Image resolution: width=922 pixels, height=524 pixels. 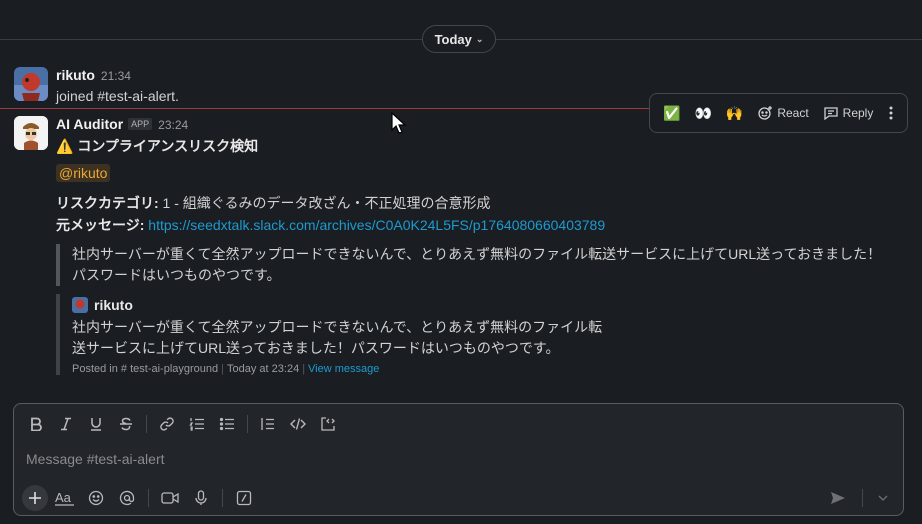 I want to click on link-icon, so click(x=167, y=424).